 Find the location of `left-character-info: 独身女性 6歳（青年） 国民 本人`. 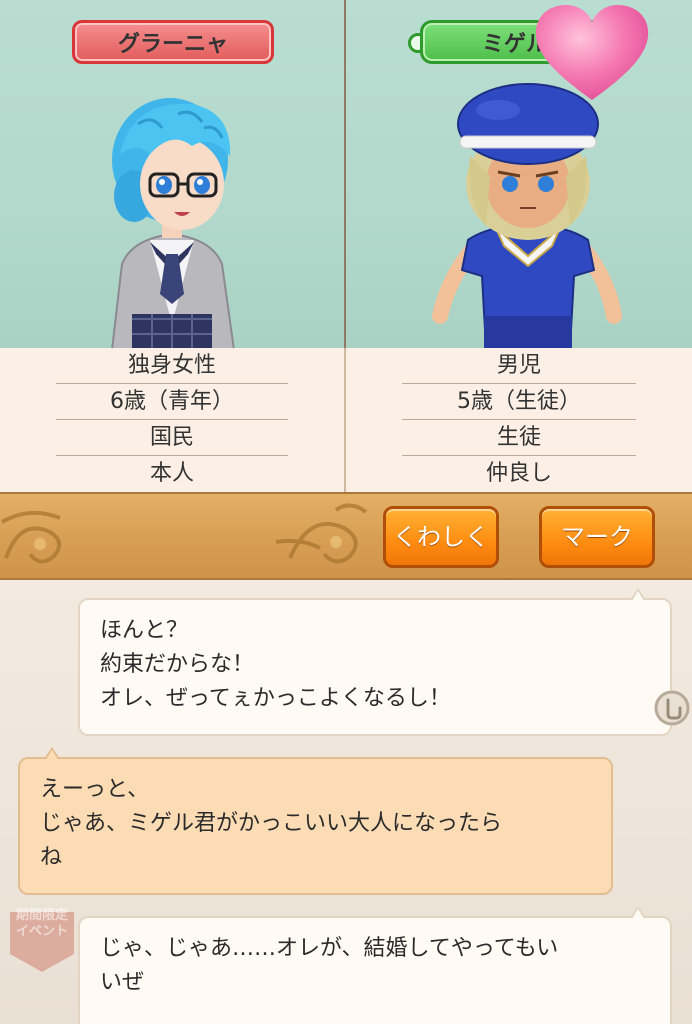

left-character-info: 独身女性 6歳（青年） 国民 本人 is located at coordinates (173, 420).